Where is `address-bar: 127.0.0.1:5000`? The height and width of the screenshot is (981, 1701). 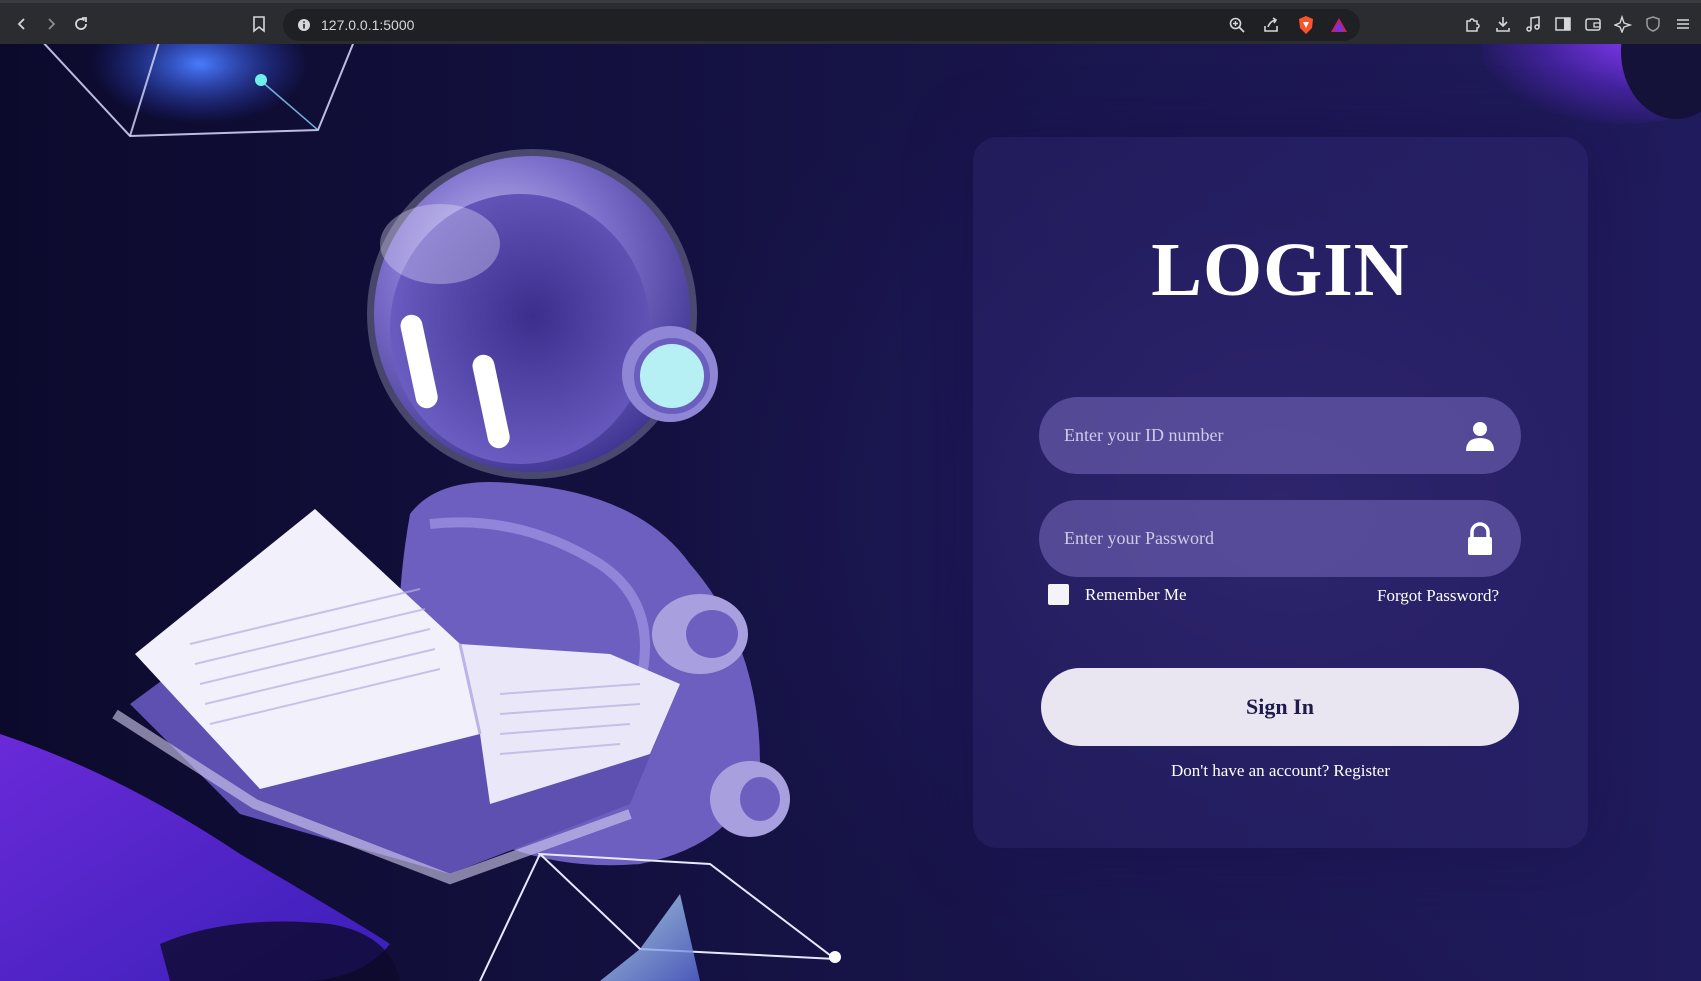
address-bar: 127.0.0.1:5000 is located at coordinates (821, 25).